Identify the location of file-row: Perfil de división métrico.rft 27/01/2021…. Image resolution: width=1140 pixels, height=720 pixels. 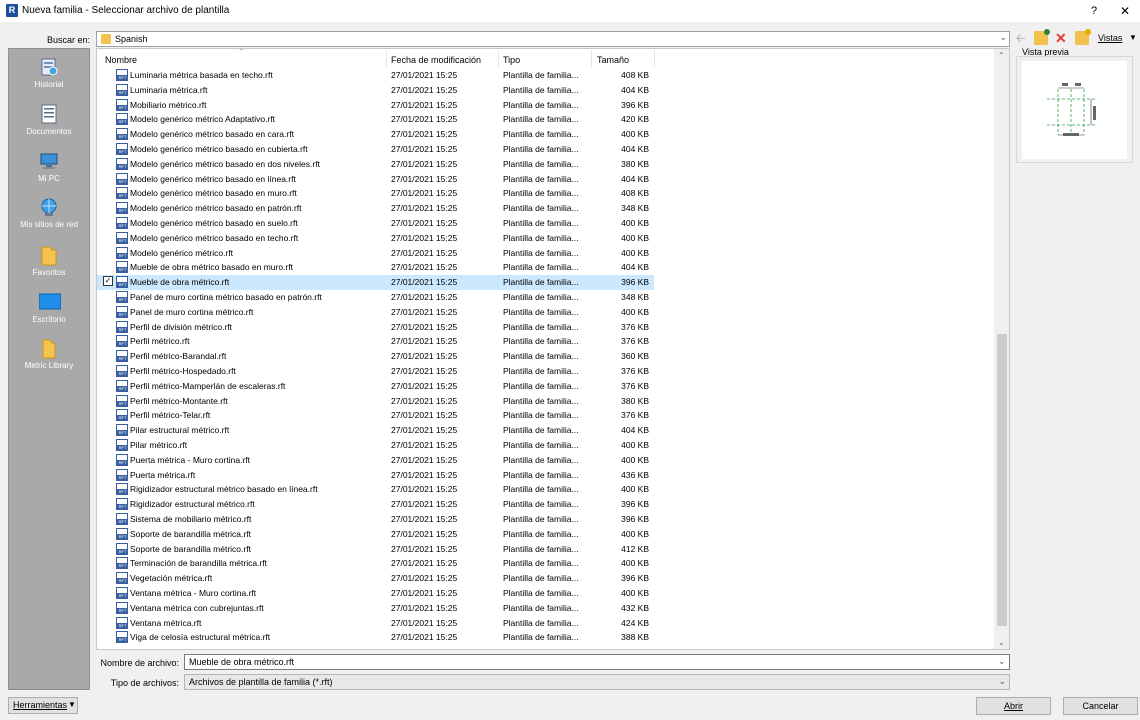
(375, 327).